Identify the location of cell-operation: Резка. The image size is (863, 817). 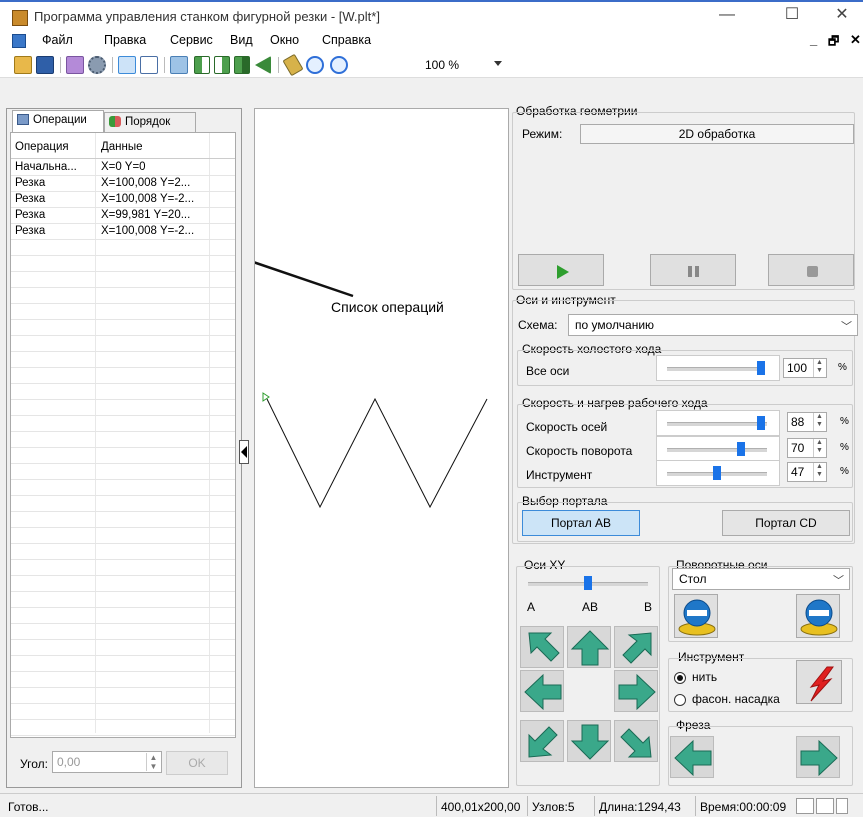
(30, 183).